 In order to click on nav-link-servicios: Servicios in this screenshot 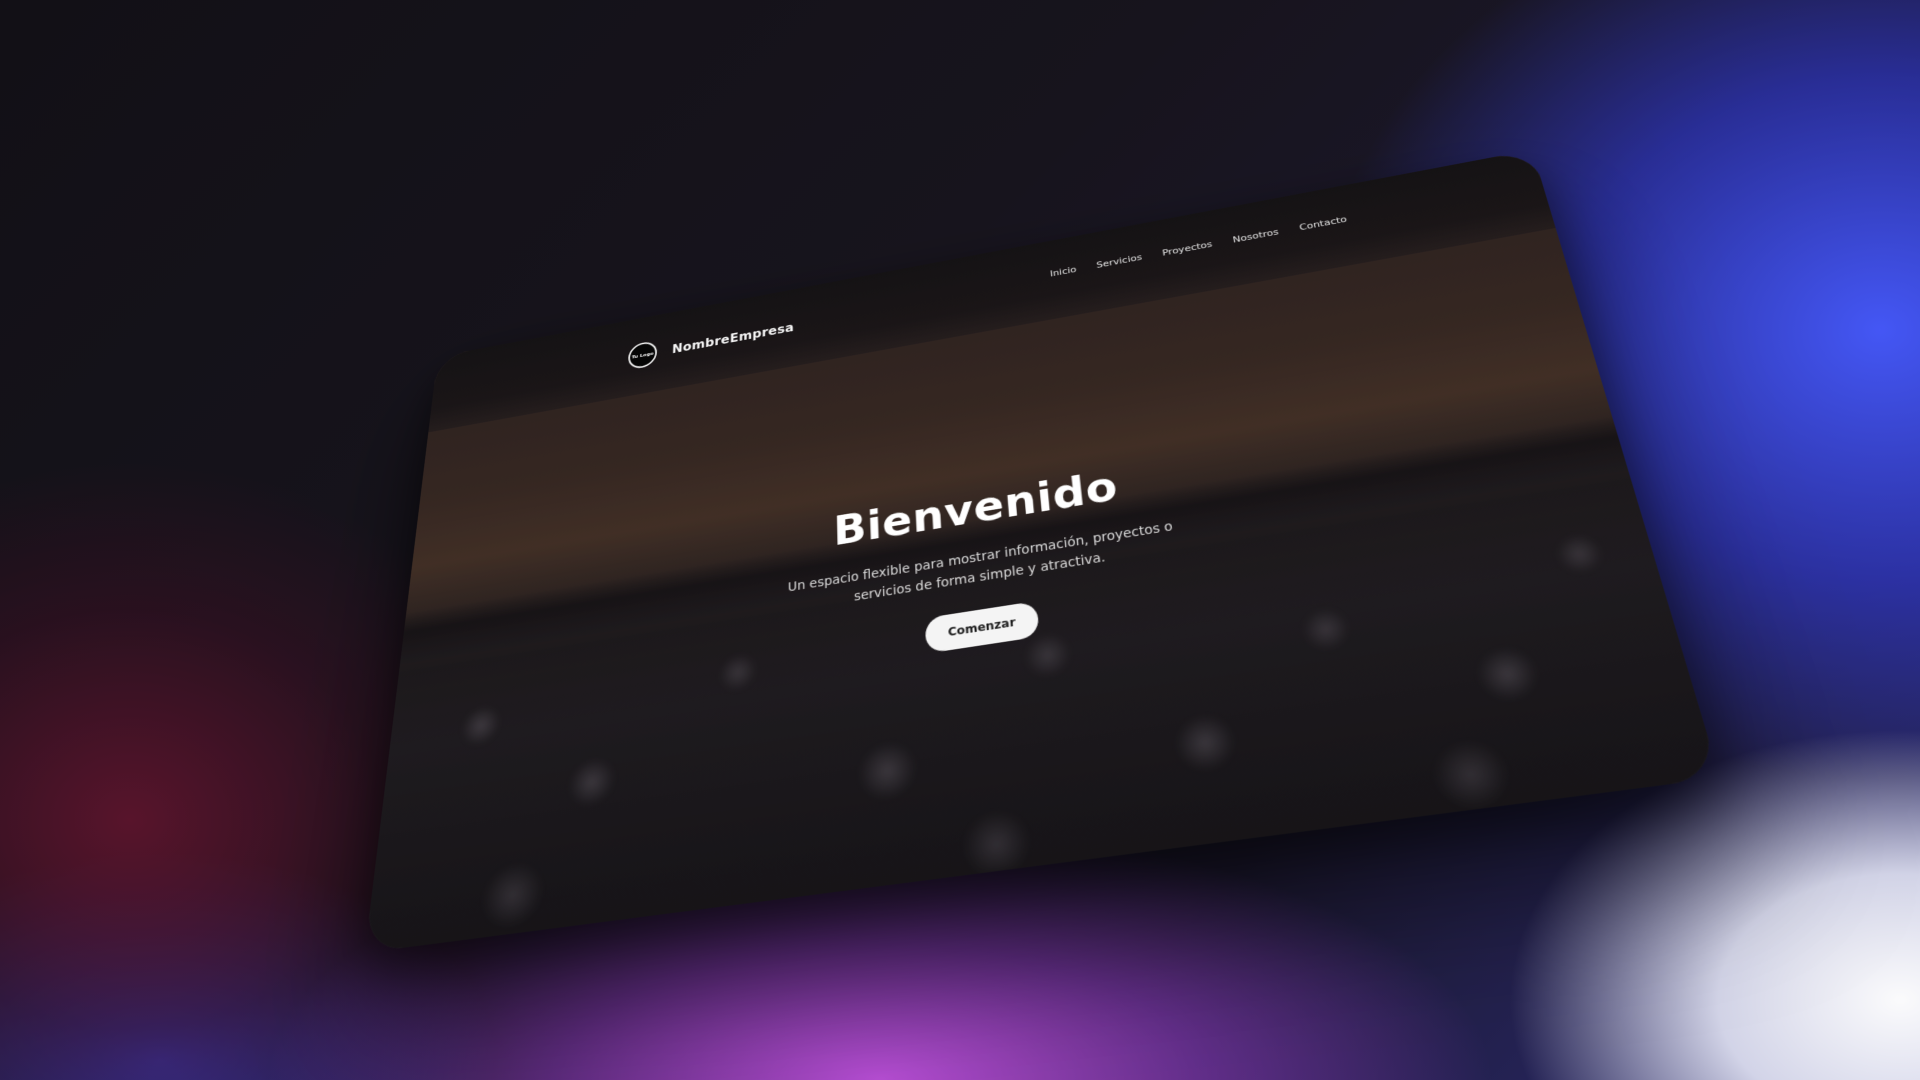, I will do `click(1119, 261)`.